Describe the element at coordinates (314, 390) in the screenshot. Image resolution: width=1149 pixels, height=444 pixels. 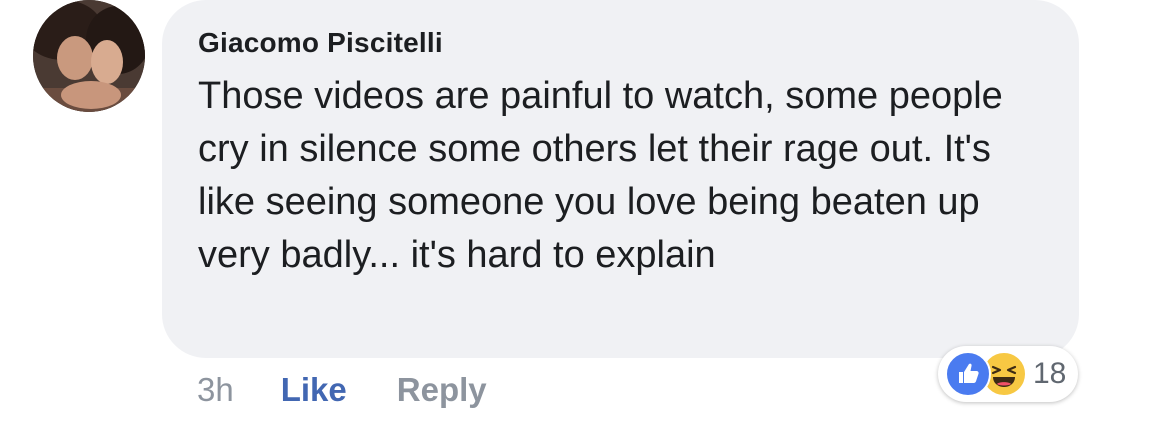
I see `like-button: Like` at that location.